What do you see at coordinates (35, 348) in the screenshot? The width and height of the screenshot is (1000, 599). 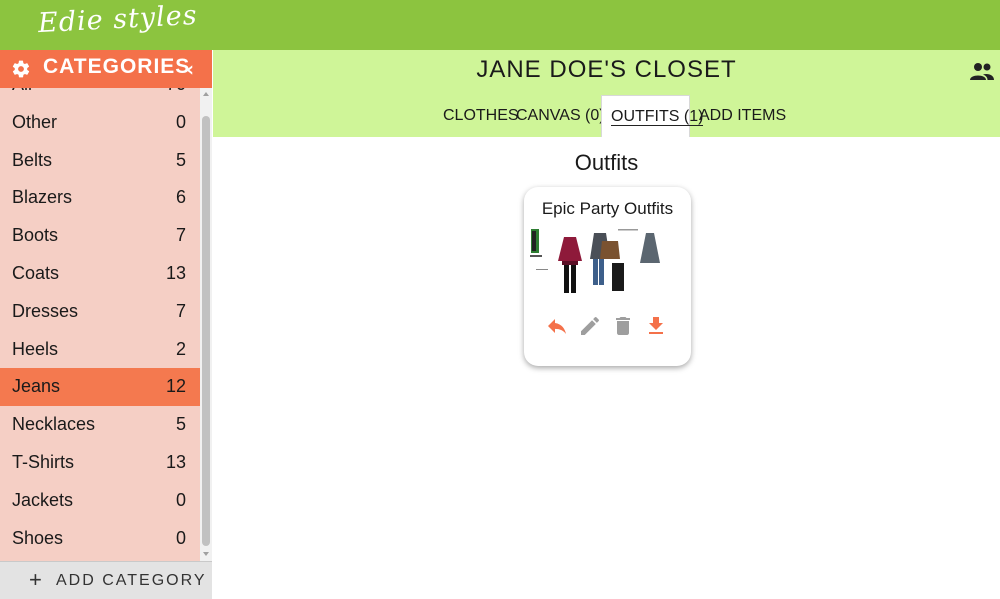 I see `category-label: Heels` at bounding box center [35, 348].